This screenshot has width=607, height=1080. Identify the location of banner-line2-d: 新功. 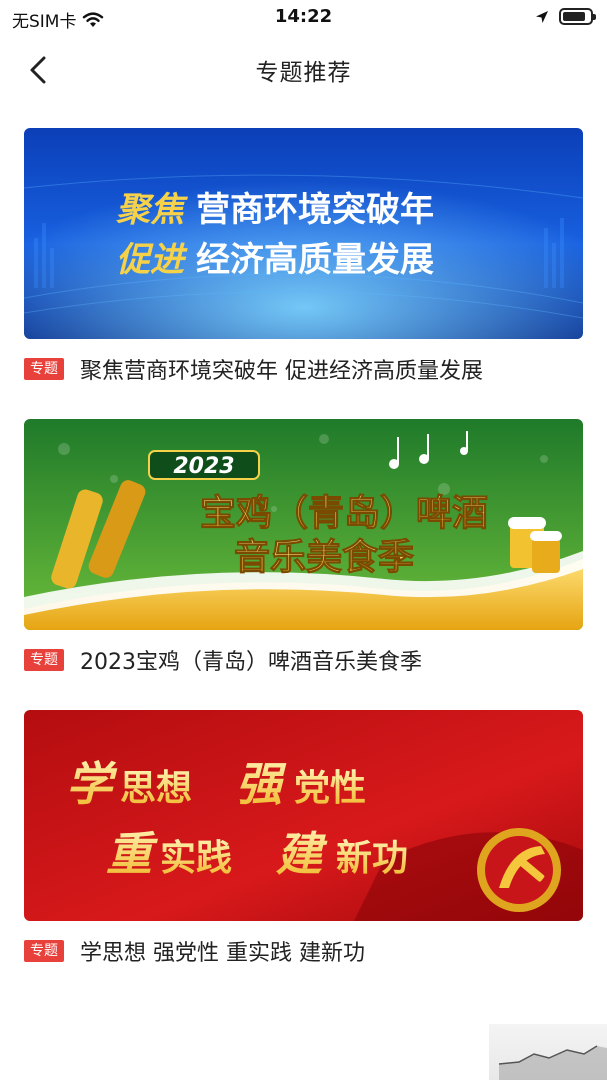
(372, 858).